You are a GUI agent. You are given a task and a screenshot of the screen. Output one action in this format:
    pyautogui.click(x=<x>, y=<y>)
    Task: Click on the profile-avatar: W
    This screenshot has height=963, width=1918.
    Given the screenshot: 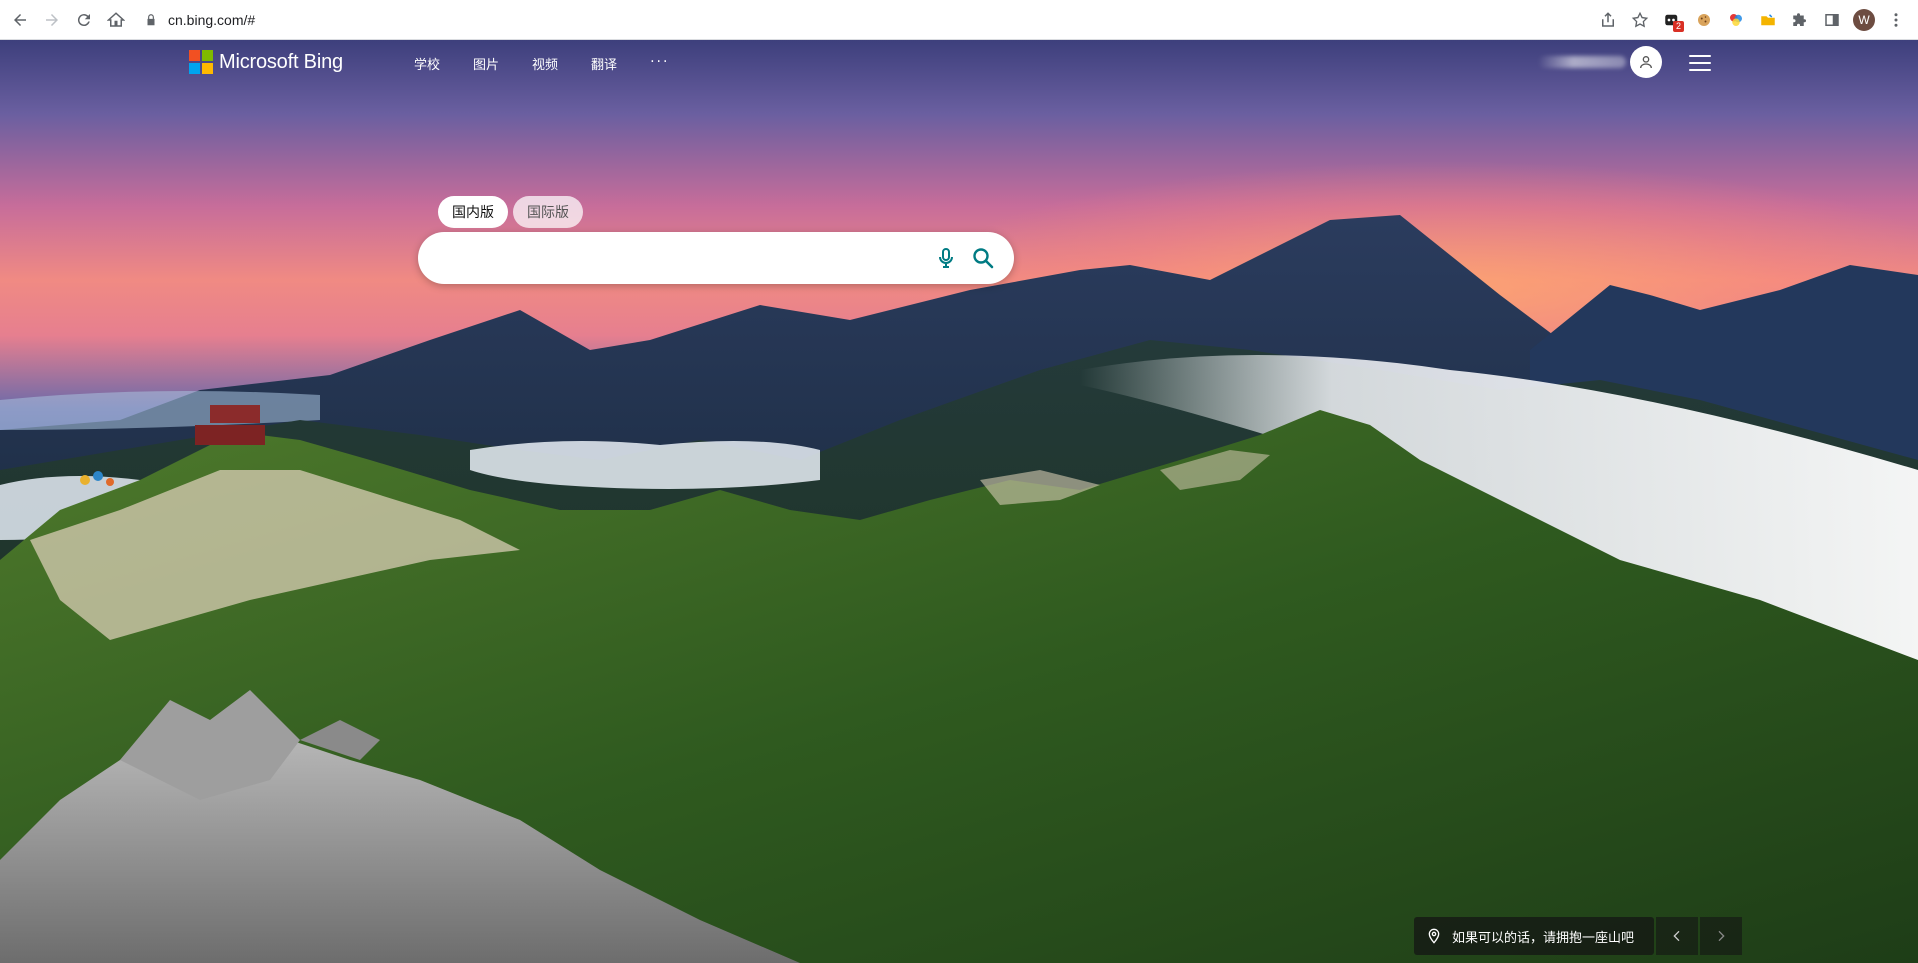 What is the action you would take?
    pyautogui.click(x=1864, y=20)
    